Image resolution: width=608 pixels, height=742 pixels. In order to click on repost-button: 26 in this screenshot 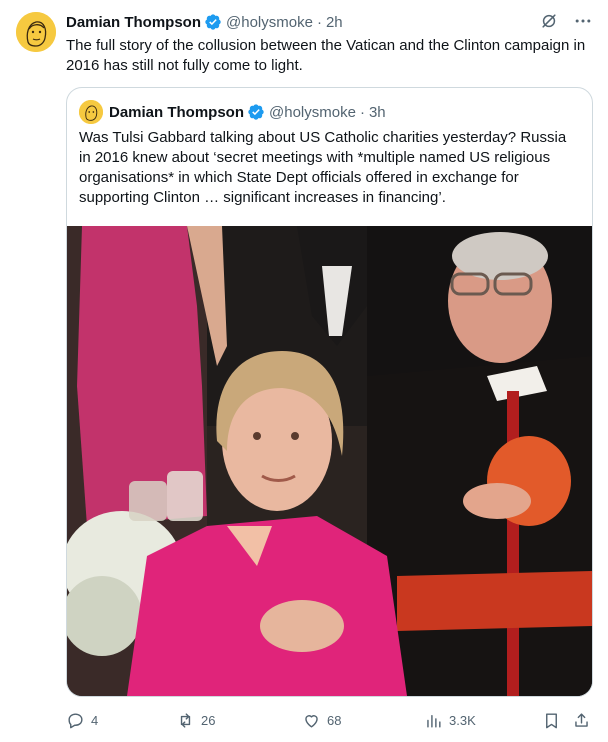, I will do `click(195, 720)`.